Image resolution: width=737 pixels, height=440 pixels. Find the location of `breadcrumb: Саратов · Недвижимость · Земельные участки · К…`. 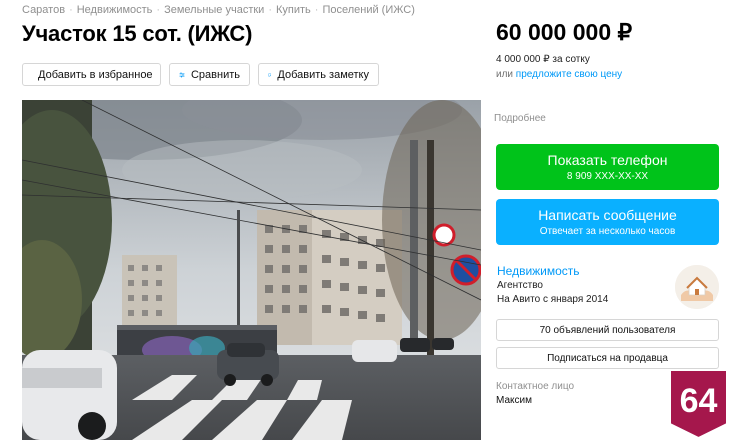

breadcrumb: Саратов · Недвижимость · Земельные участки · К… is located at coordinates (218, 10).